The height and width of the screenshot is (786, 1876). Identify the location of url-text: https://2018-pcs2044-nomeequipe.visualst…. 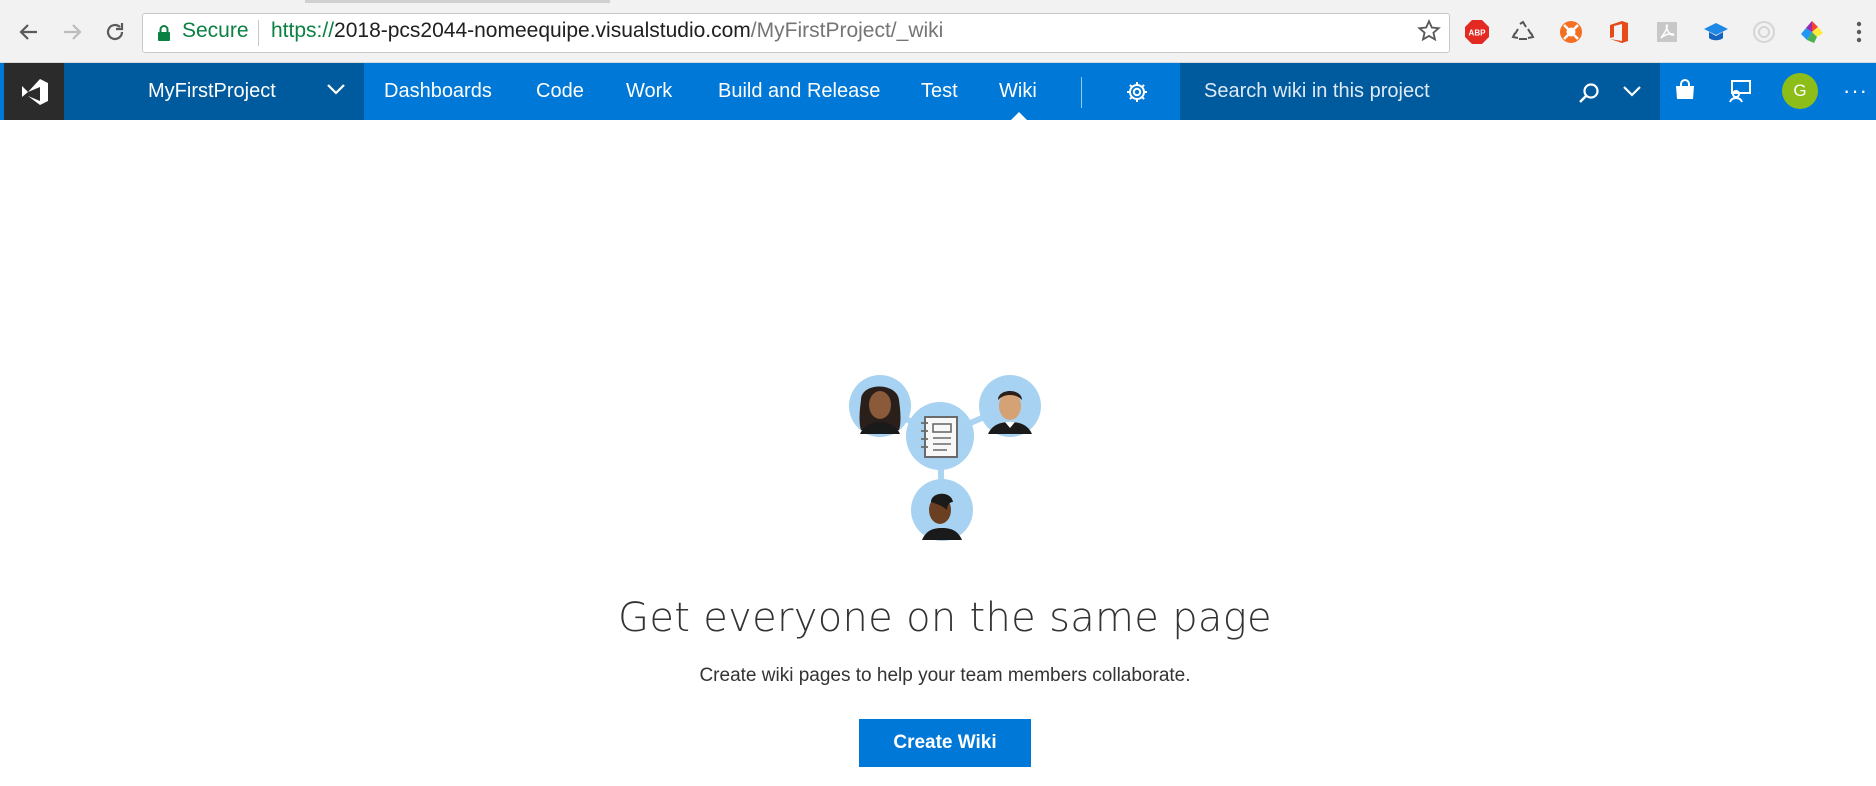
(607, 31).